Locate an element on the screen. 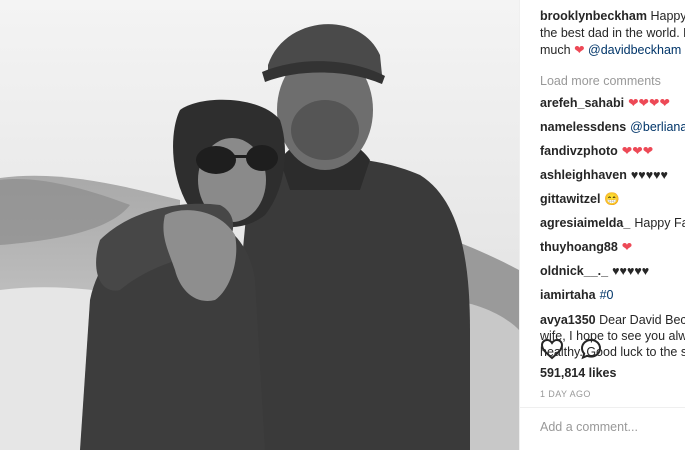 Image resolution: width=685 pixels, height=450 pixels. caption-text-line3: much is located at coordinates (555, 50).